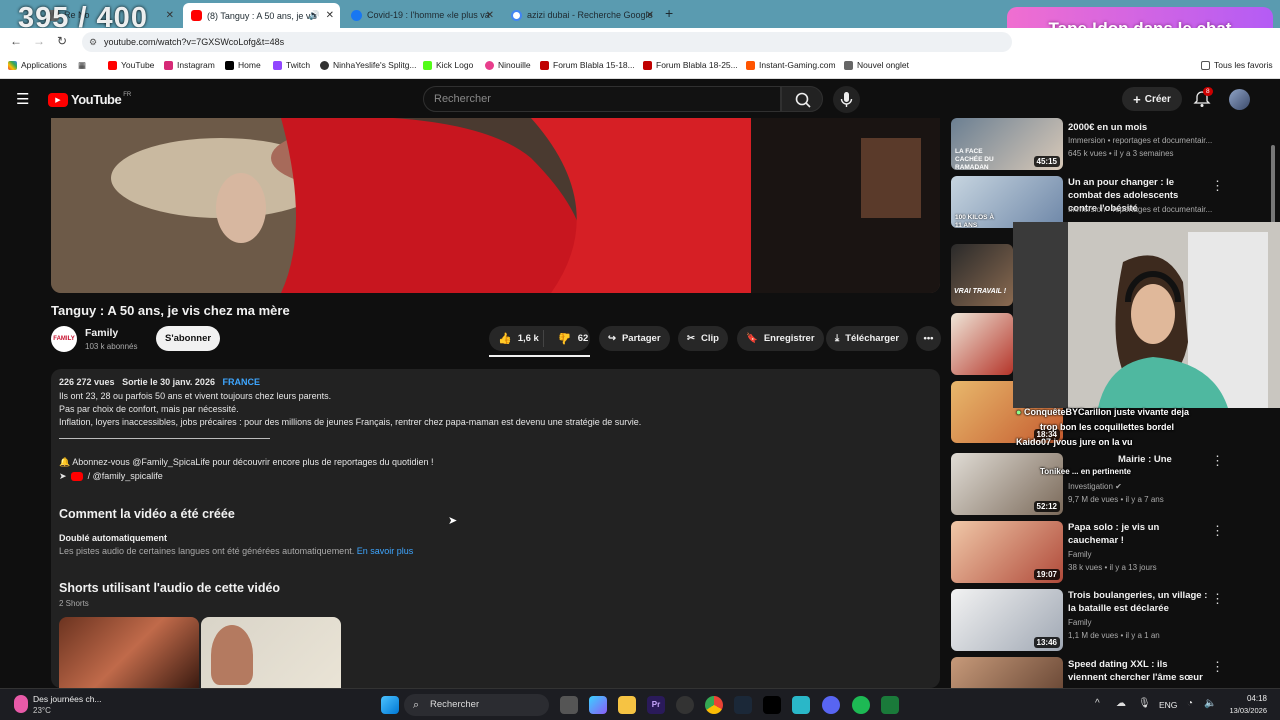 The image size is (1280, 720). I want to click on bookmark-kick: Kick Logo, so click(448, 65).